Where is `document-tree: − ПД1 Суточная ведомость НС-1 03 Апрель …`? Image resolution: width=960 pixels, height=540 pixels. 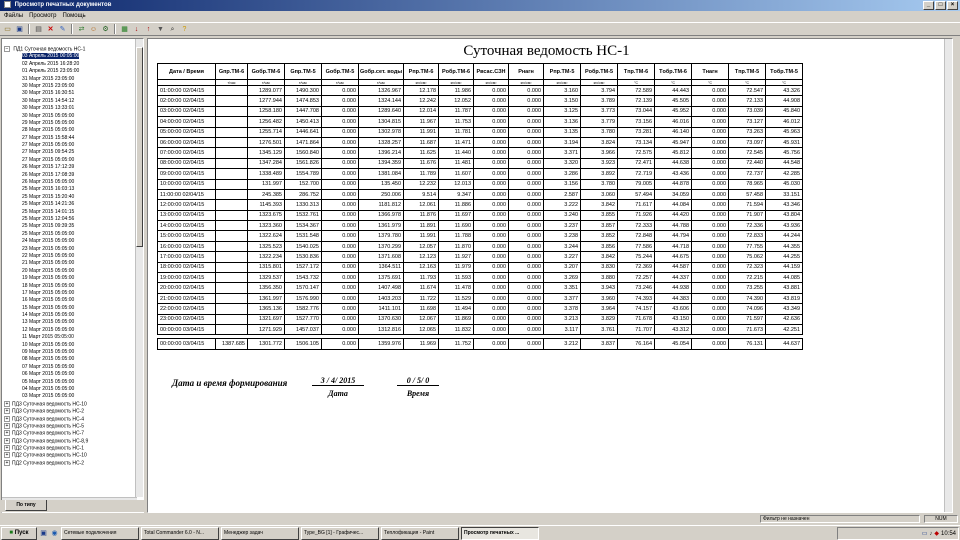
document-tree: − ПД1 Суточная ведомость НС-1 03 Апрель … is located at coordinates (72, 275).